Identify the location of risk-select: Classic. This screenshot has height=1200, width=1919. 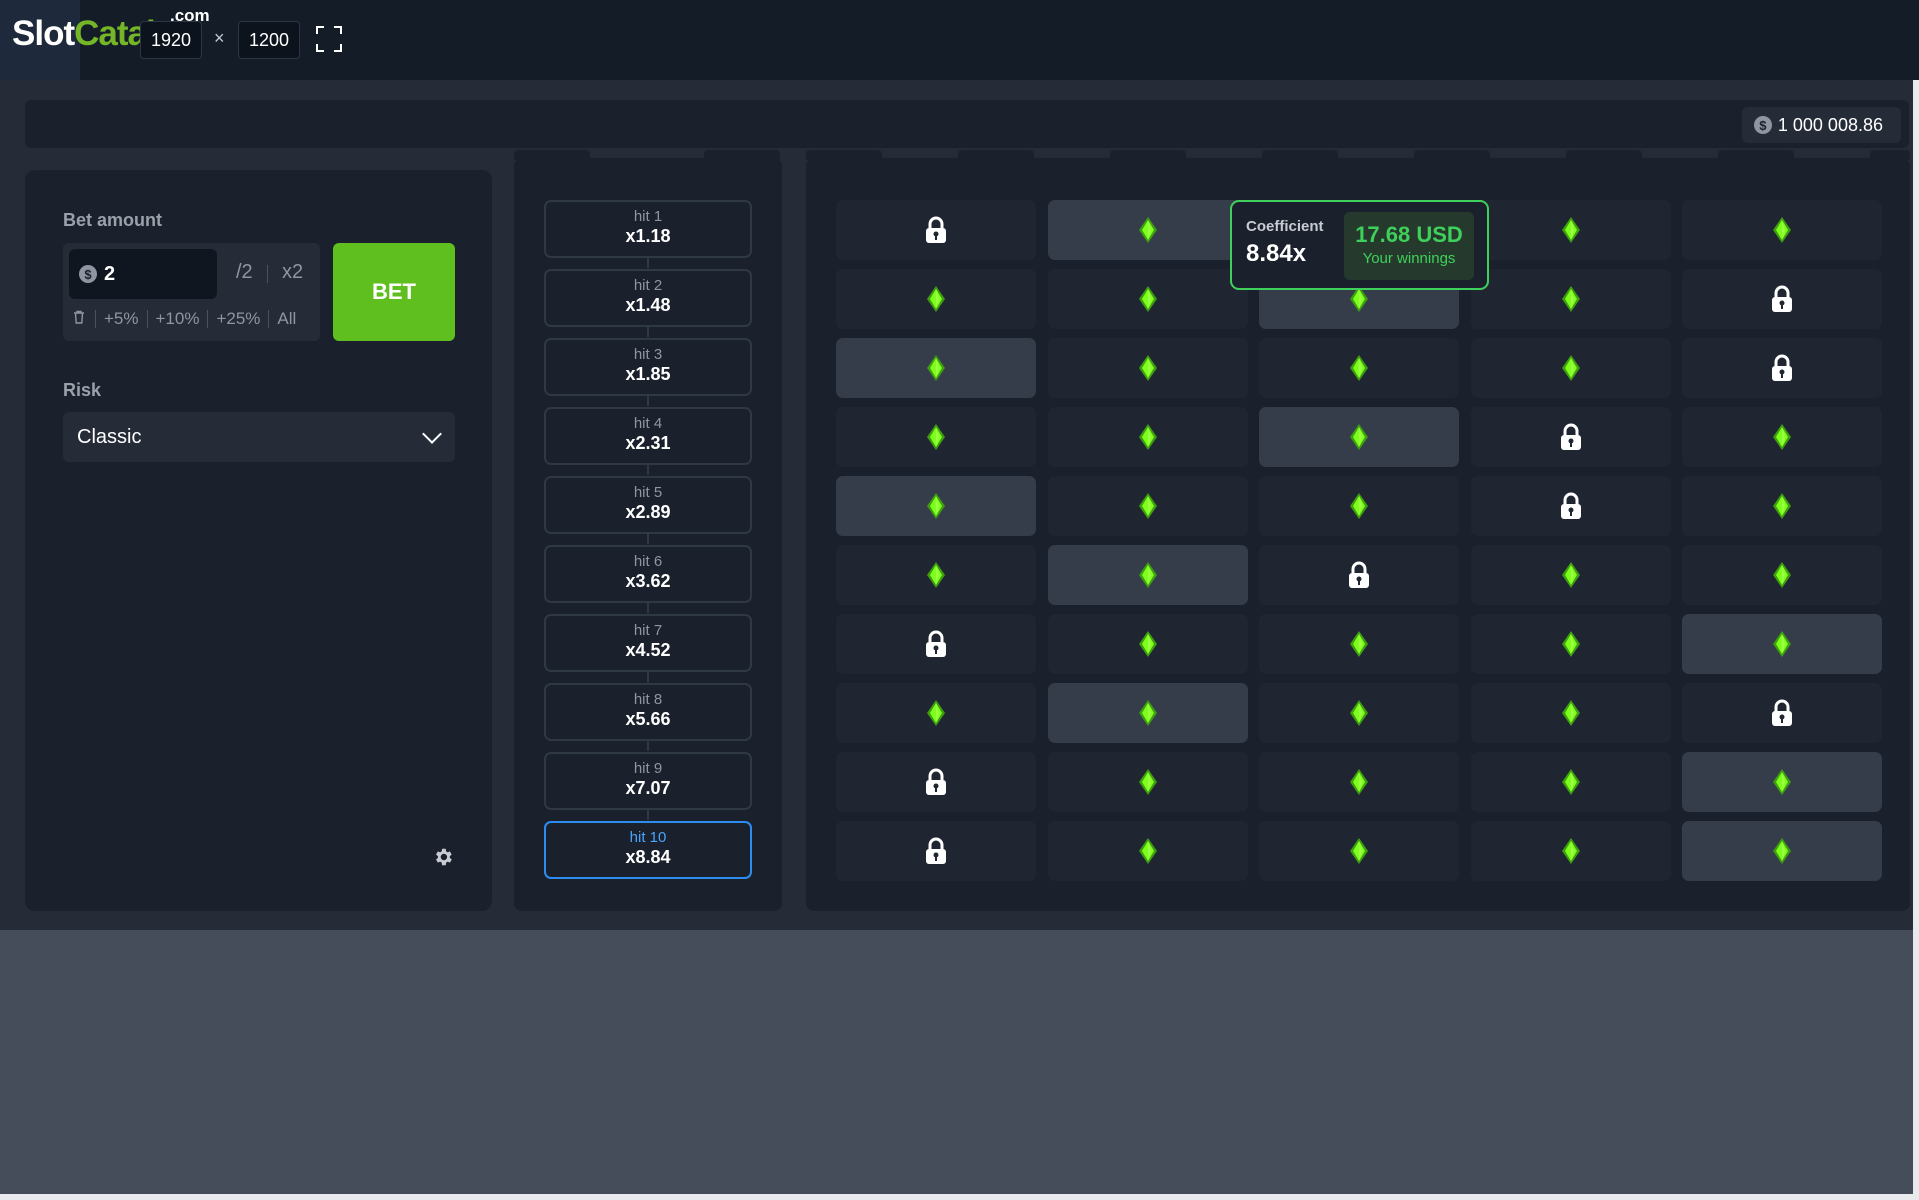
(259, 437).